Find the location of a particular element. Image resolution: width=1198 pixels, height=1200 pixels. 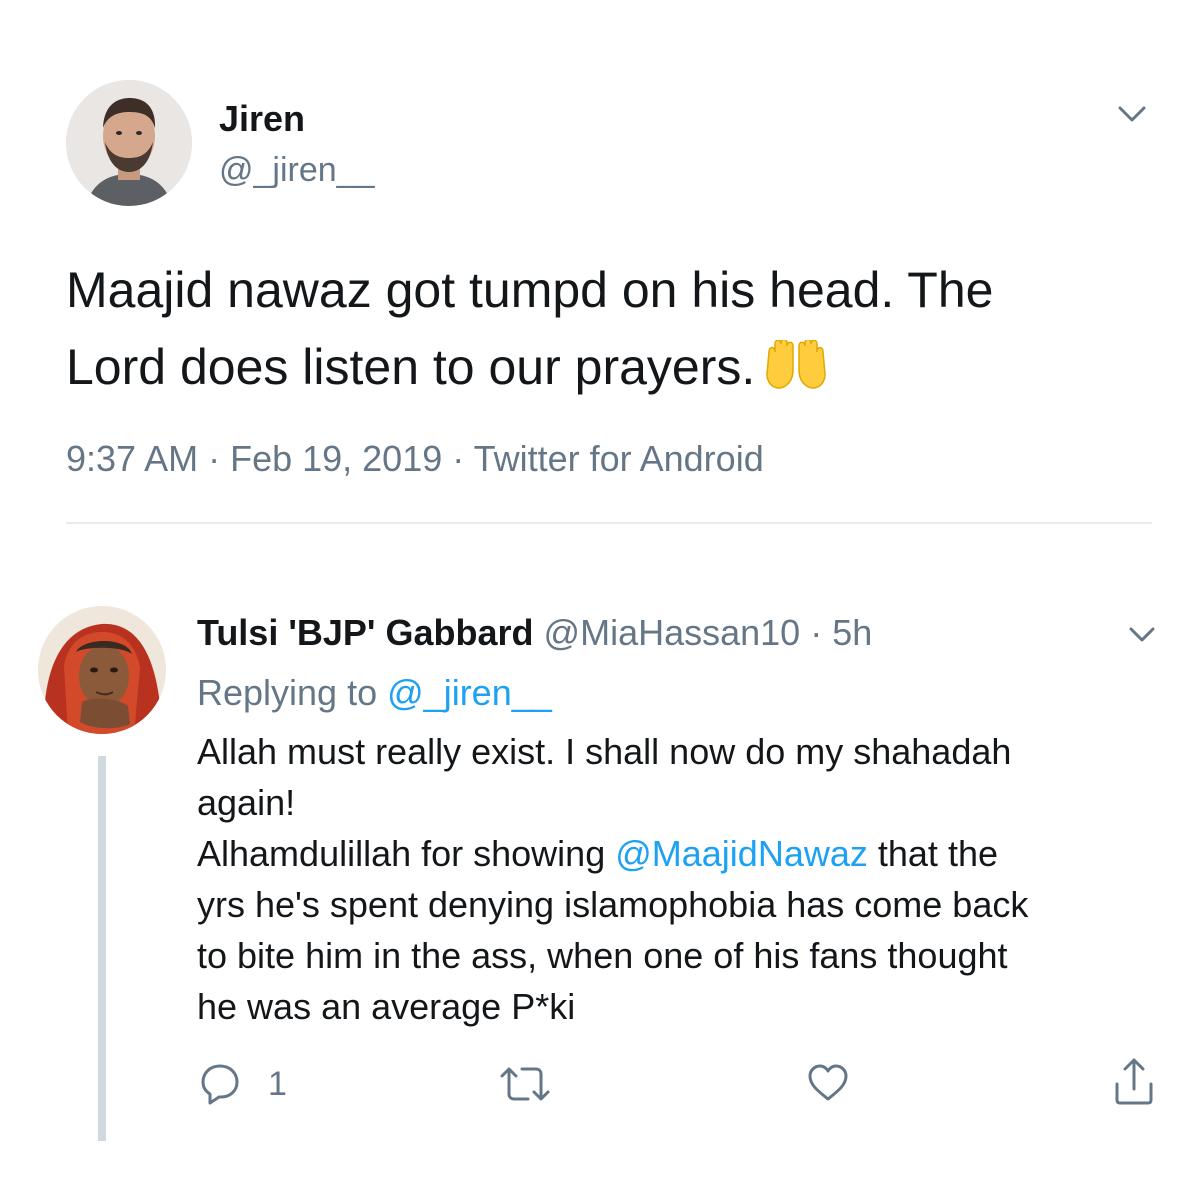

reply-time-ago: 5h is located at coordinates (852, 632).